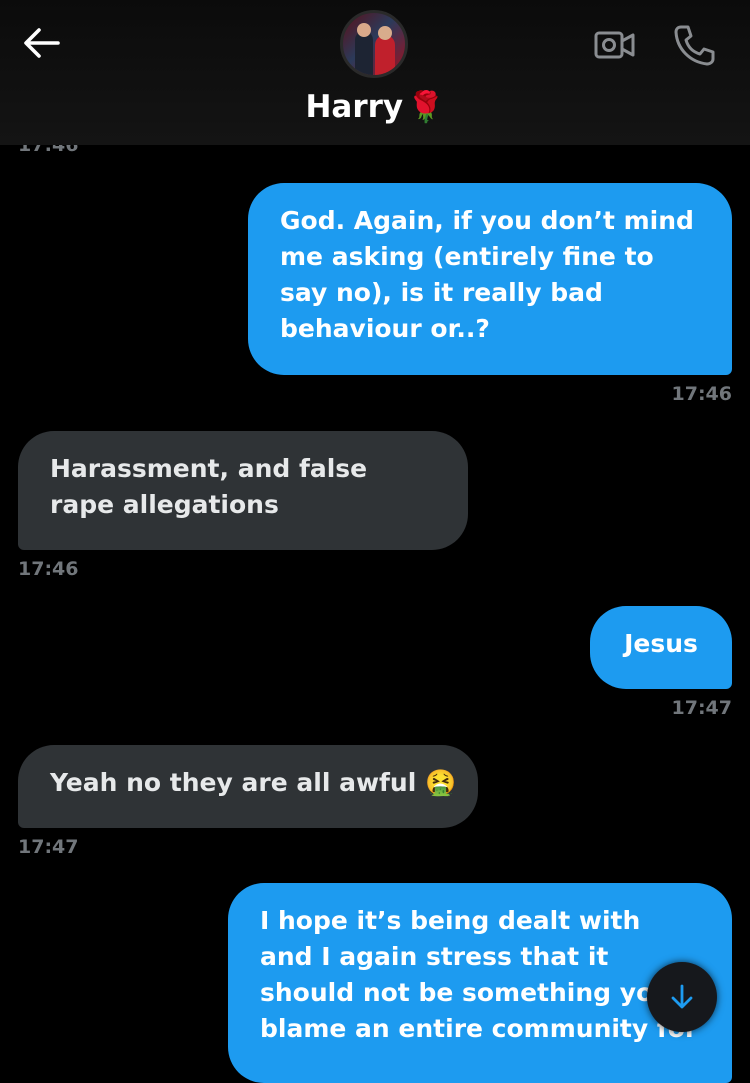 This screenshot has width=750, height=1083. I want to click on message-bubble-incoming: Harassment, and false rape allegations, so click(243, 490).